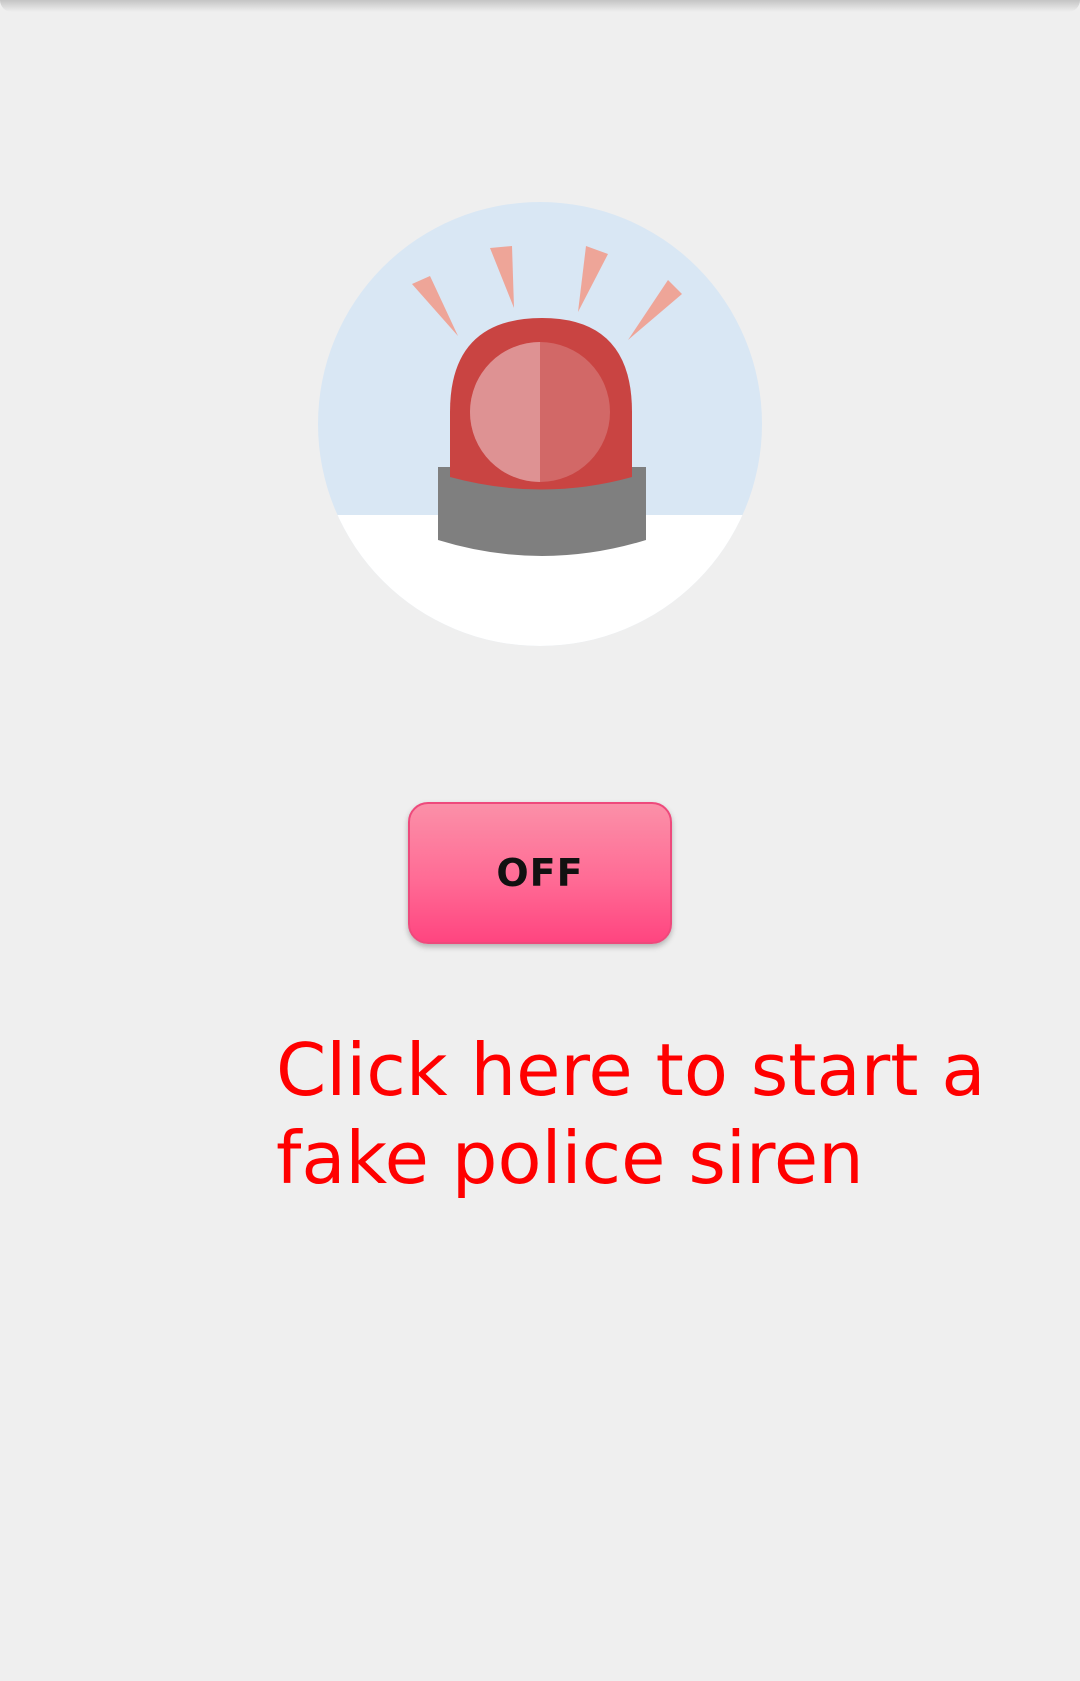 The height and width of the screenshot is (1681, 1080). I want to click on siren-toggle-label: OFF, so click(540, 873).